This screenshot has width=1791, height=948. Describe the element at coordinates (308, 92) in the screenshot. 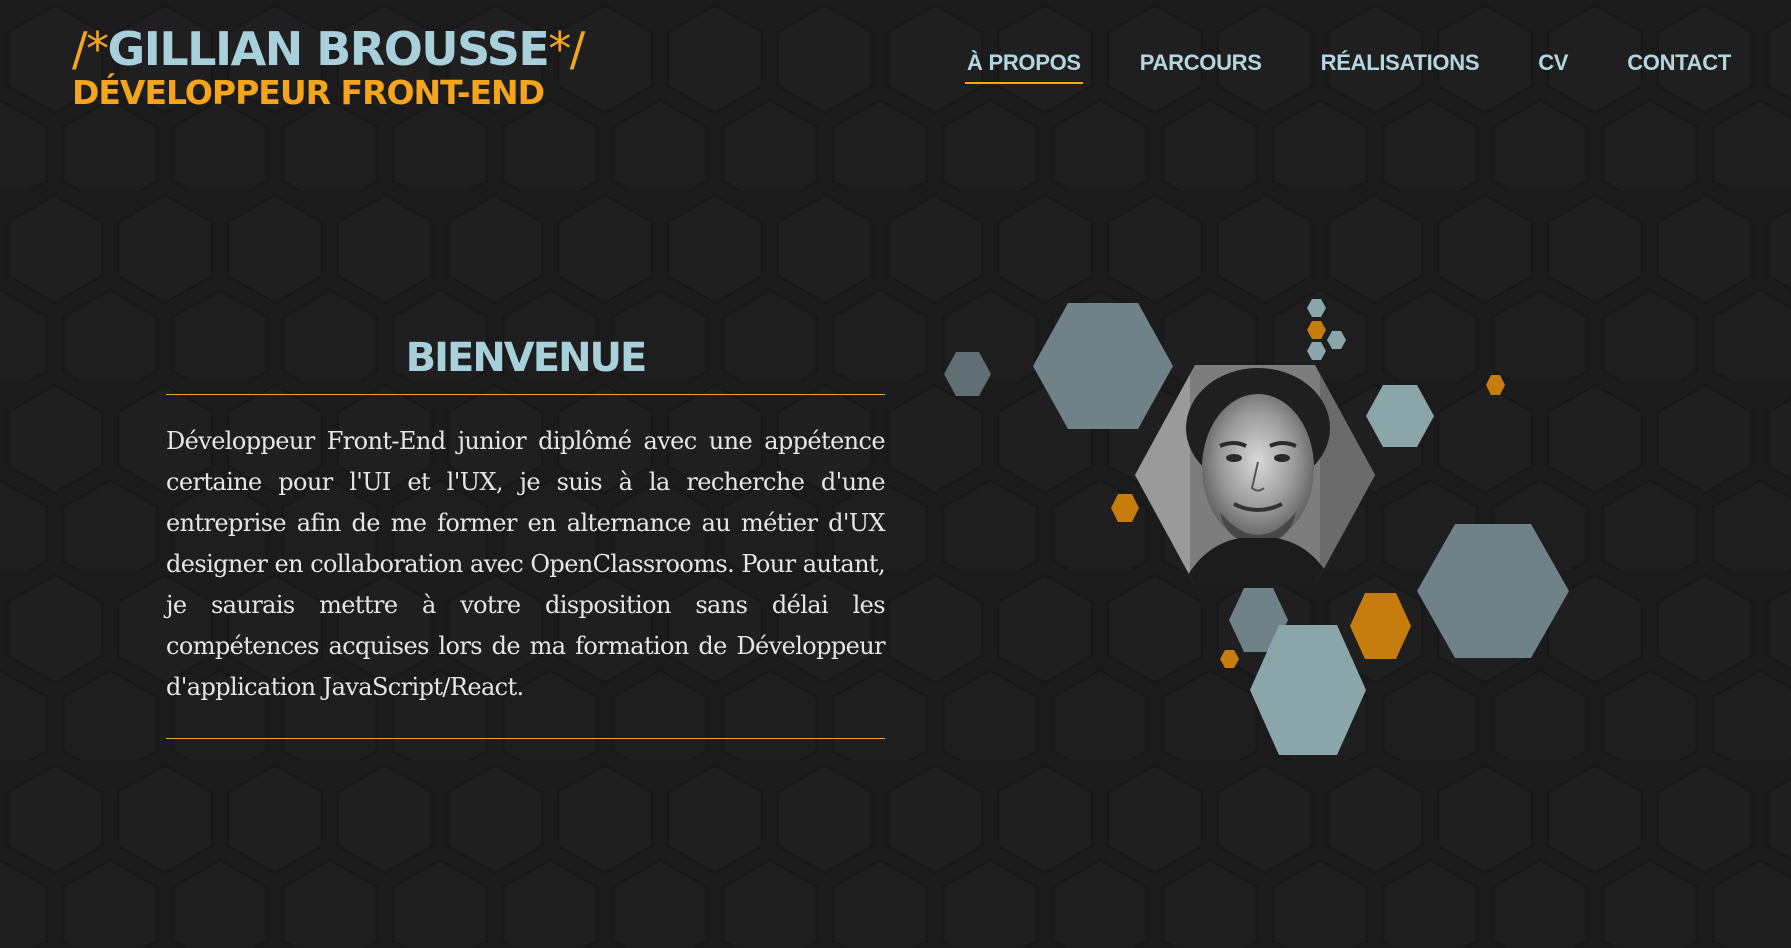

I see `logo-subtitle: DÉVELOPPEUR FRONT-END` at that location.